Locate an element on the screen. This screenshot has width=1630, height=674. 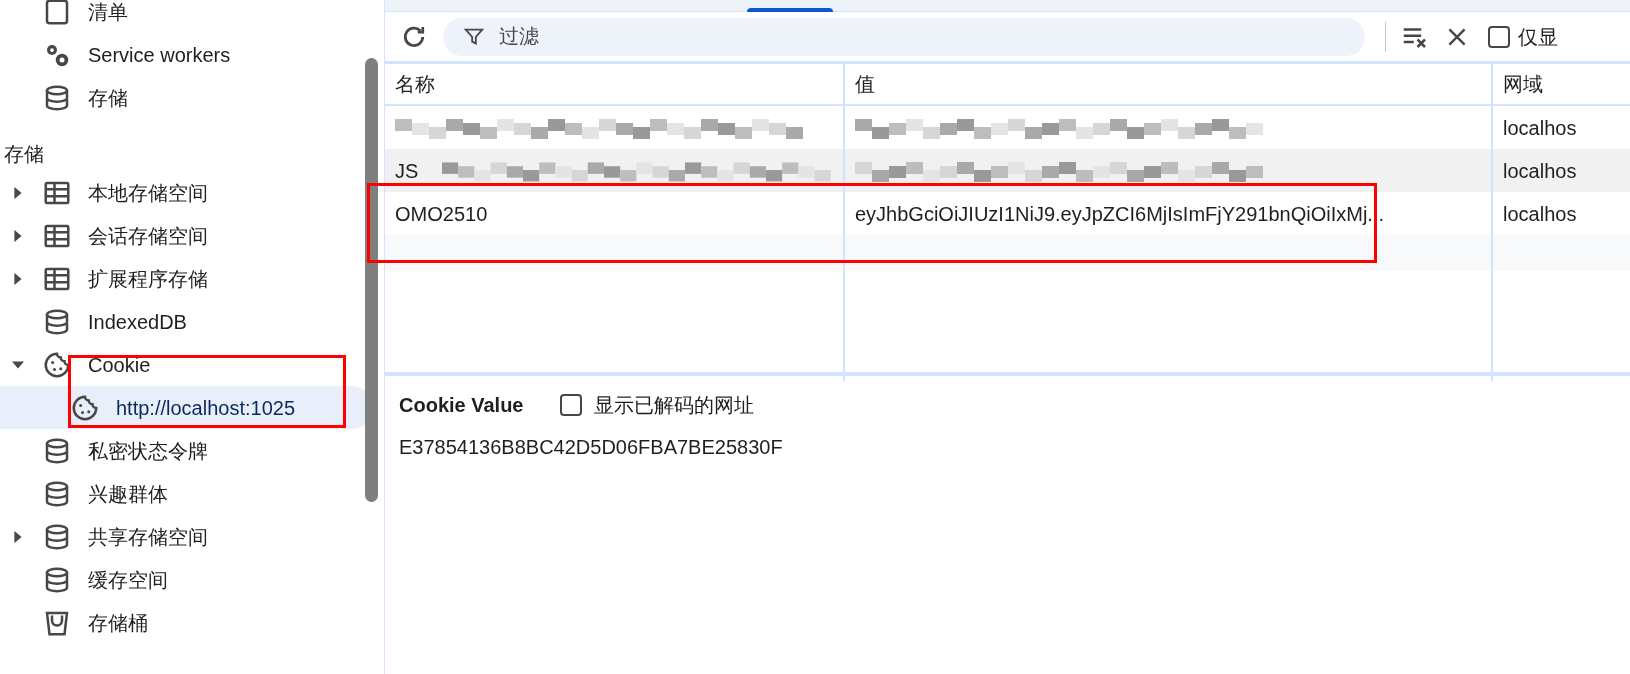
tree-item: Service workers is located at coordinates (192, 54).